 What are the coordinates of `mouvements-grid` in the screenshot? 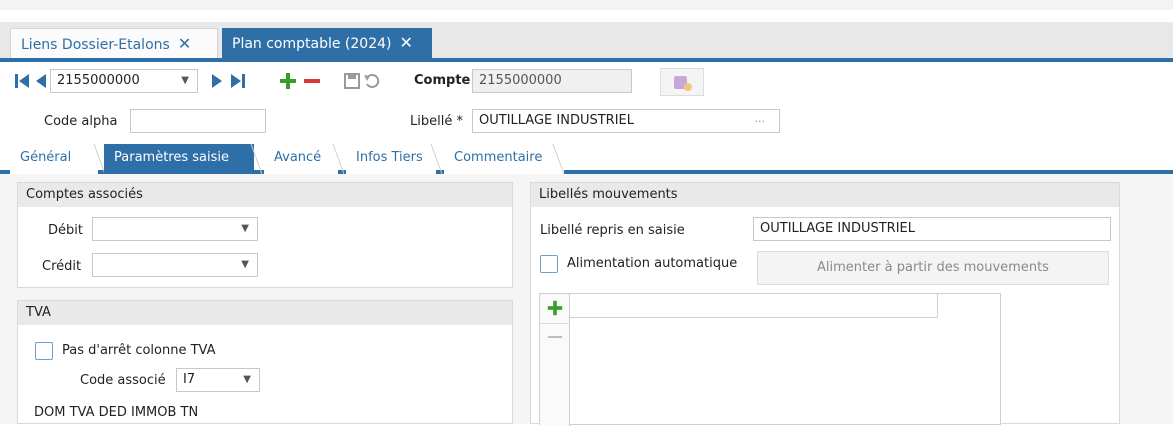 It's located at (770, 359).